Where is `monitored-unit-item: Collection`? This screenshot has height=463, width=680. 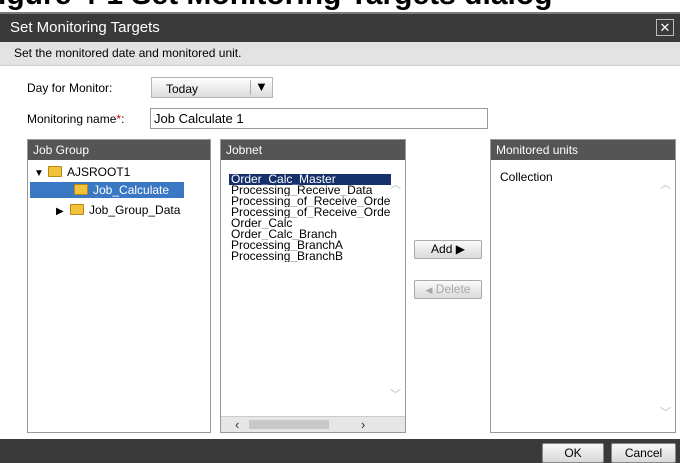 monitored-unit-item: Collection is located at coordinates (526, 177).